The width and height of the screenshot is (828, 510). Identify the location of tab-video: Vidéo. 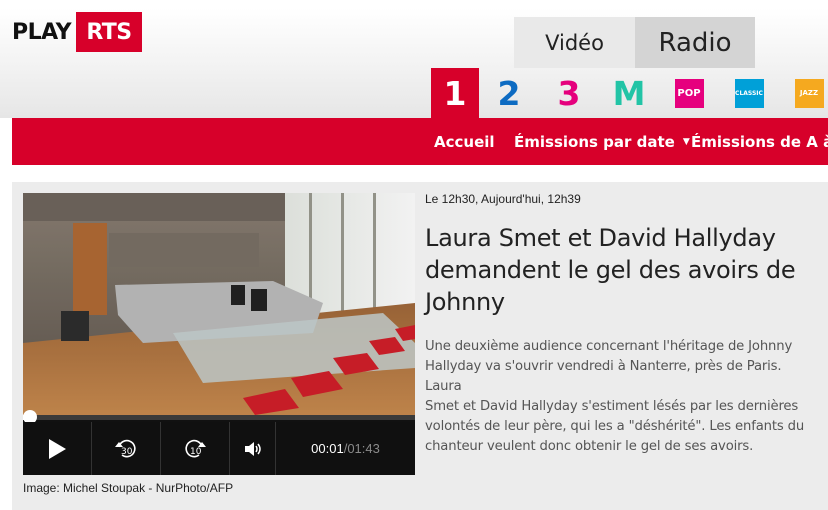
(574, 42).